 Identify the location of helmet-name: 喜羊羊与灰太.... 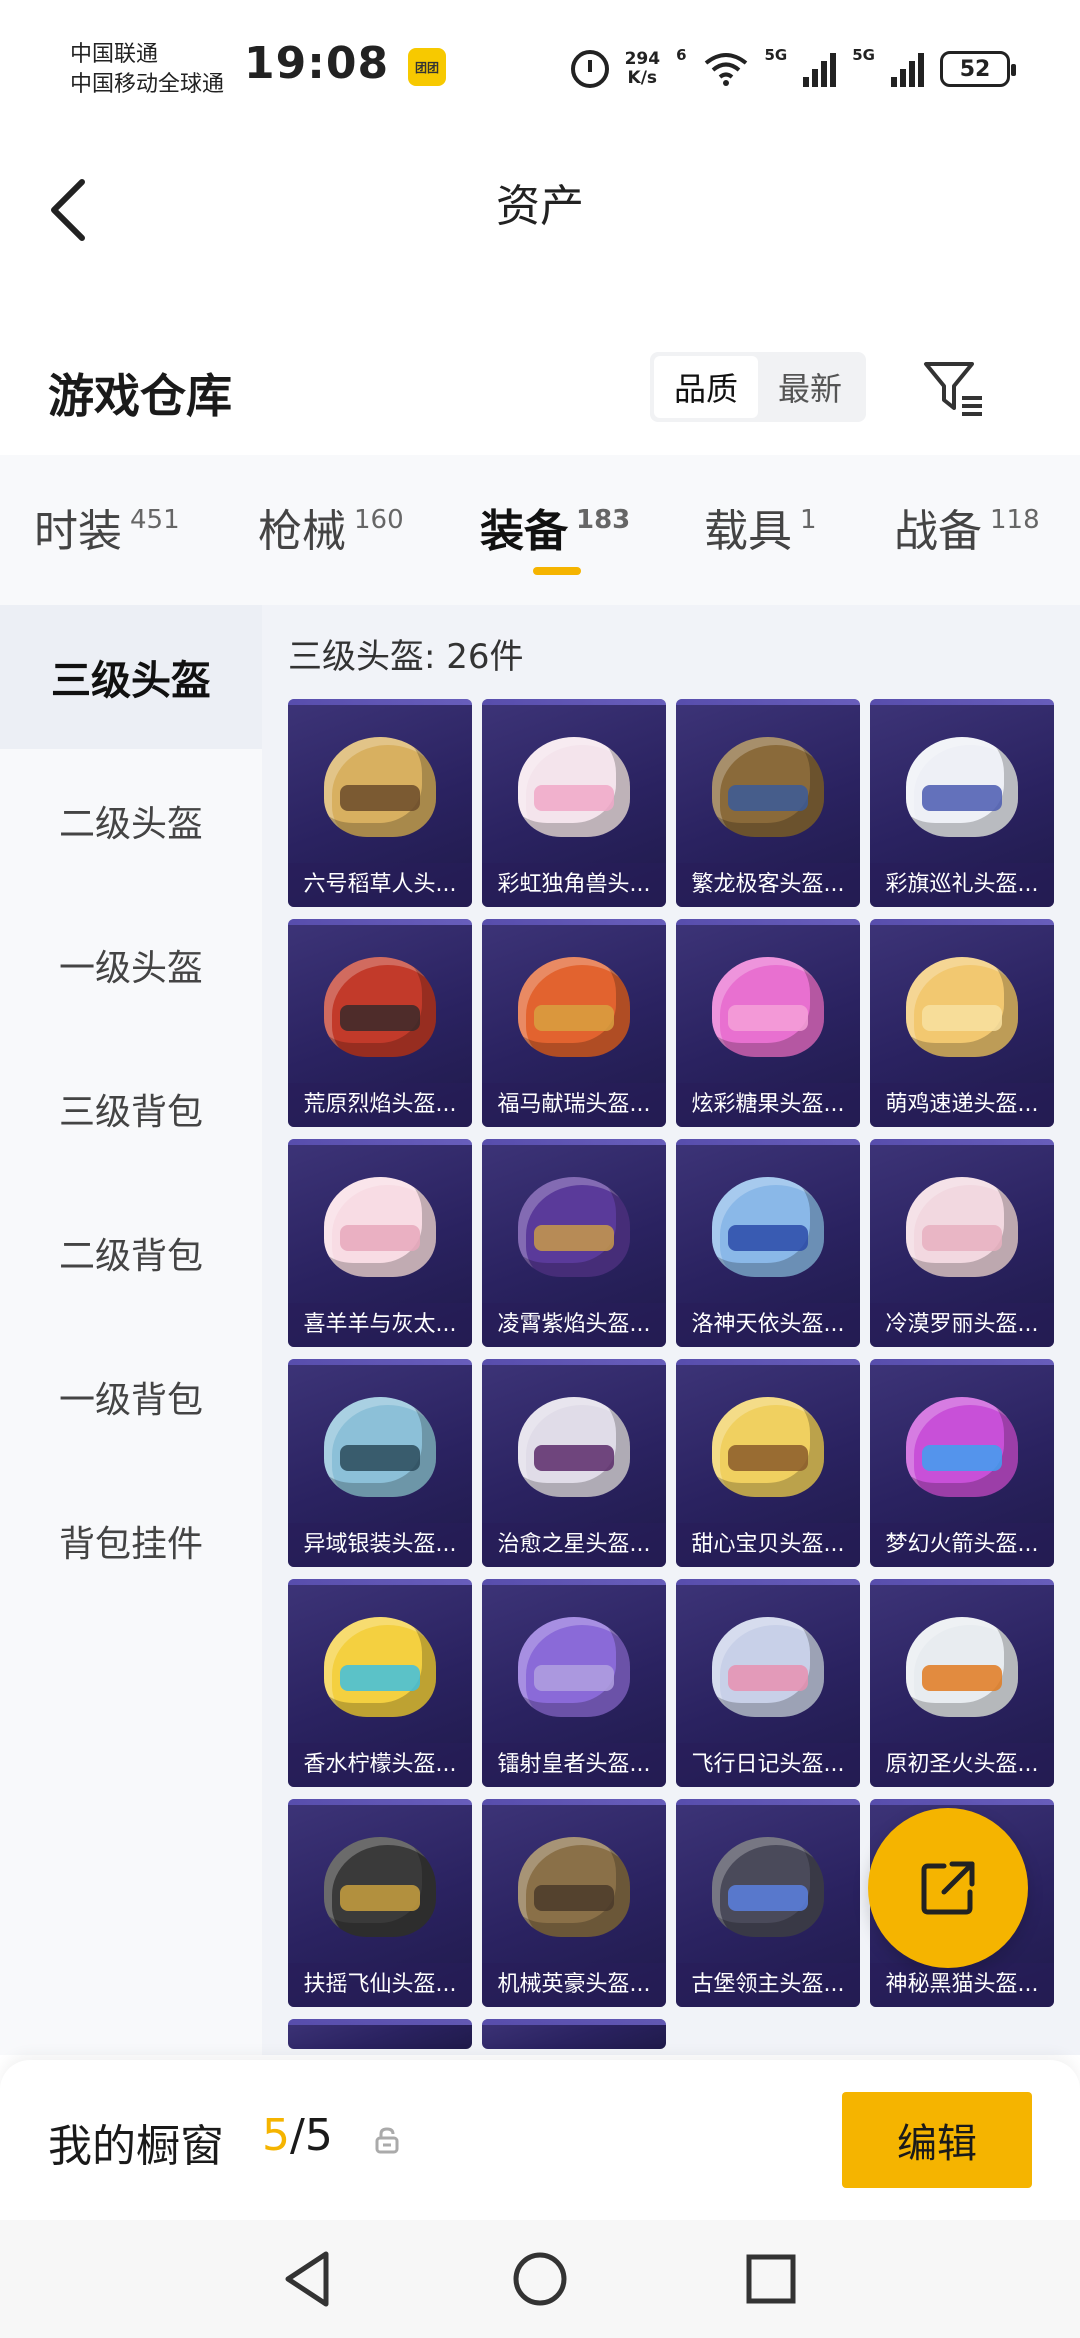
(380, 1325).